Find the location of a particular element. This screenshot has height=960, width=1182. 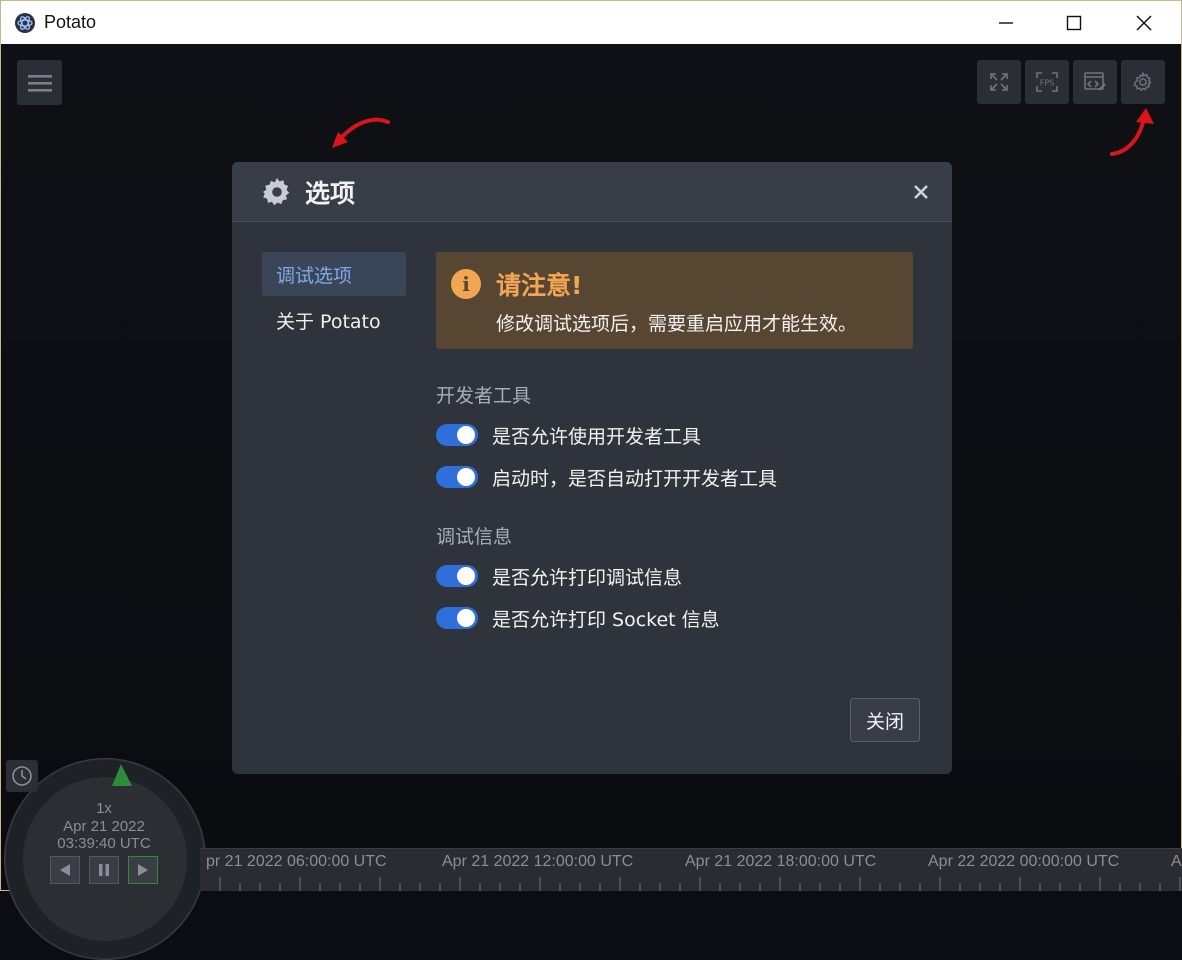

clock-toggle-button is located at coordinates (22, 776).